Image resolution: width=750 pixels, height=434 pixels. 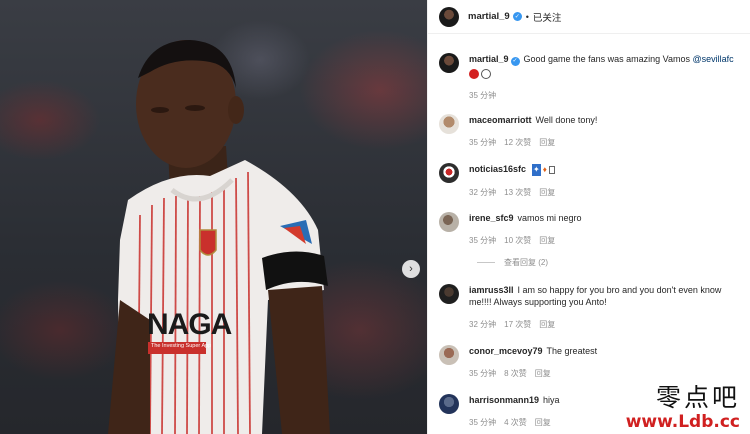 What do you see at coordinates (517, 240) in the screenshot?
I see `comment-likes: 10 次赞` at bounding box center [517, 240].